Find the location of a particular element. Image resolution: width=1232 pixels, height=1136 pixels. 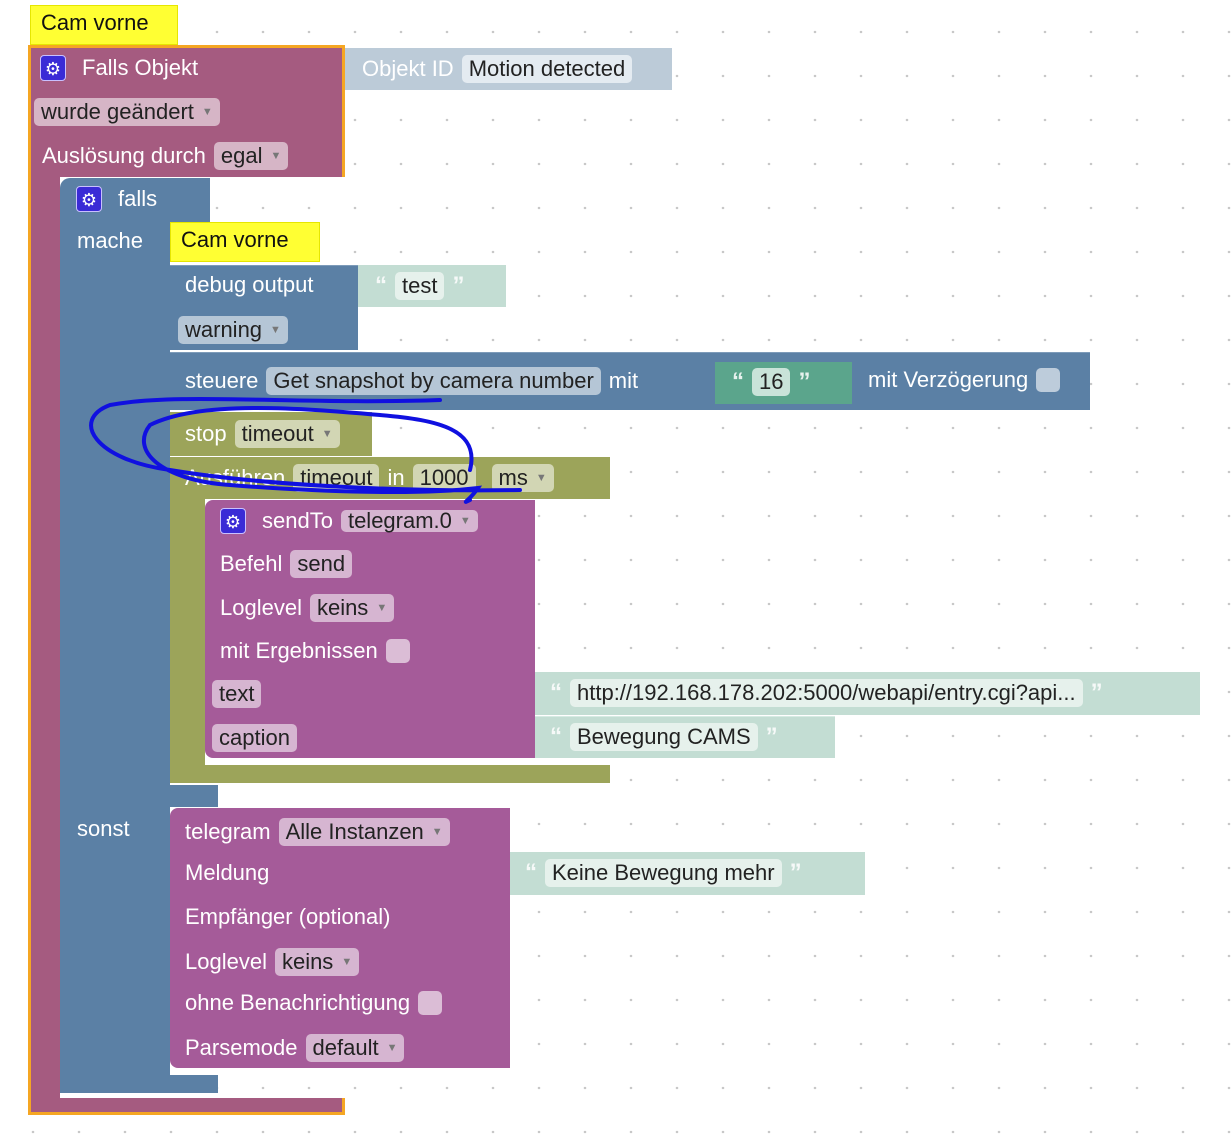

stop-label: stop is located at coordinates (206, 433).